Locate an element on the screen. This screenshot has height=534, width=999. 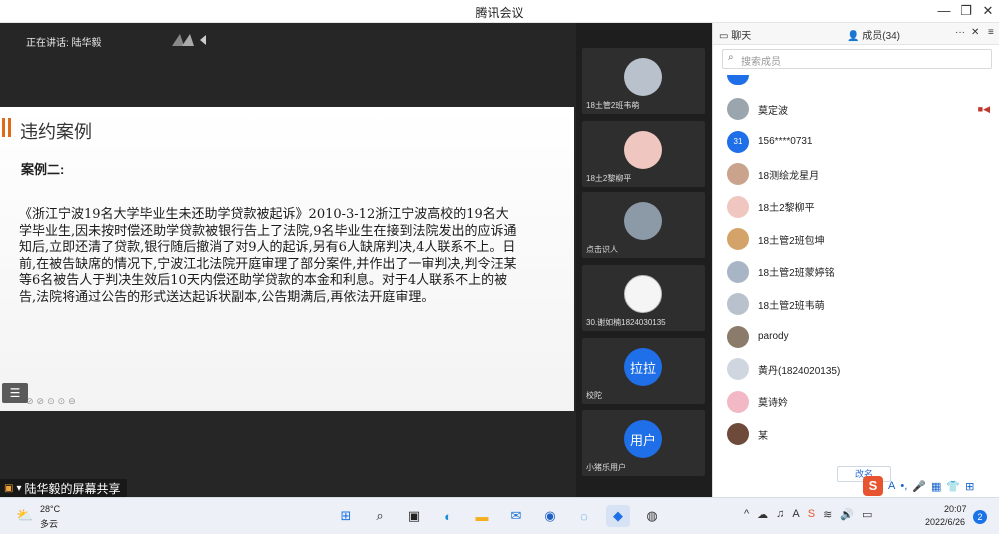
mail-icon: ✉ is located at coordinates (516, 516).